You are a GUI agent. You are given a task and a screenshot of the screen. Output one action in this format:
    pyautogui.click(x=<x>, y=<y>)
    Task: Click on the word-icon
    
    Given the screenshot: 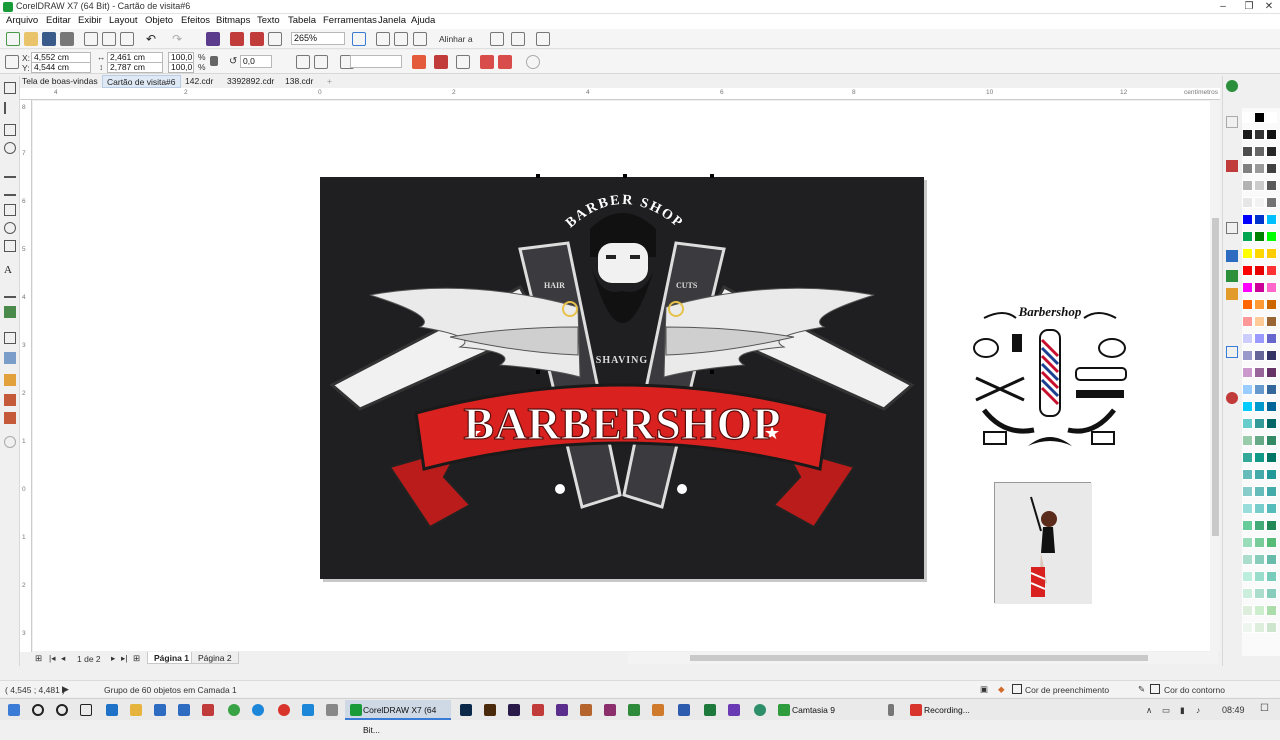 What is the action you would take?
    pyautogui.click(x=684, y=710)
    